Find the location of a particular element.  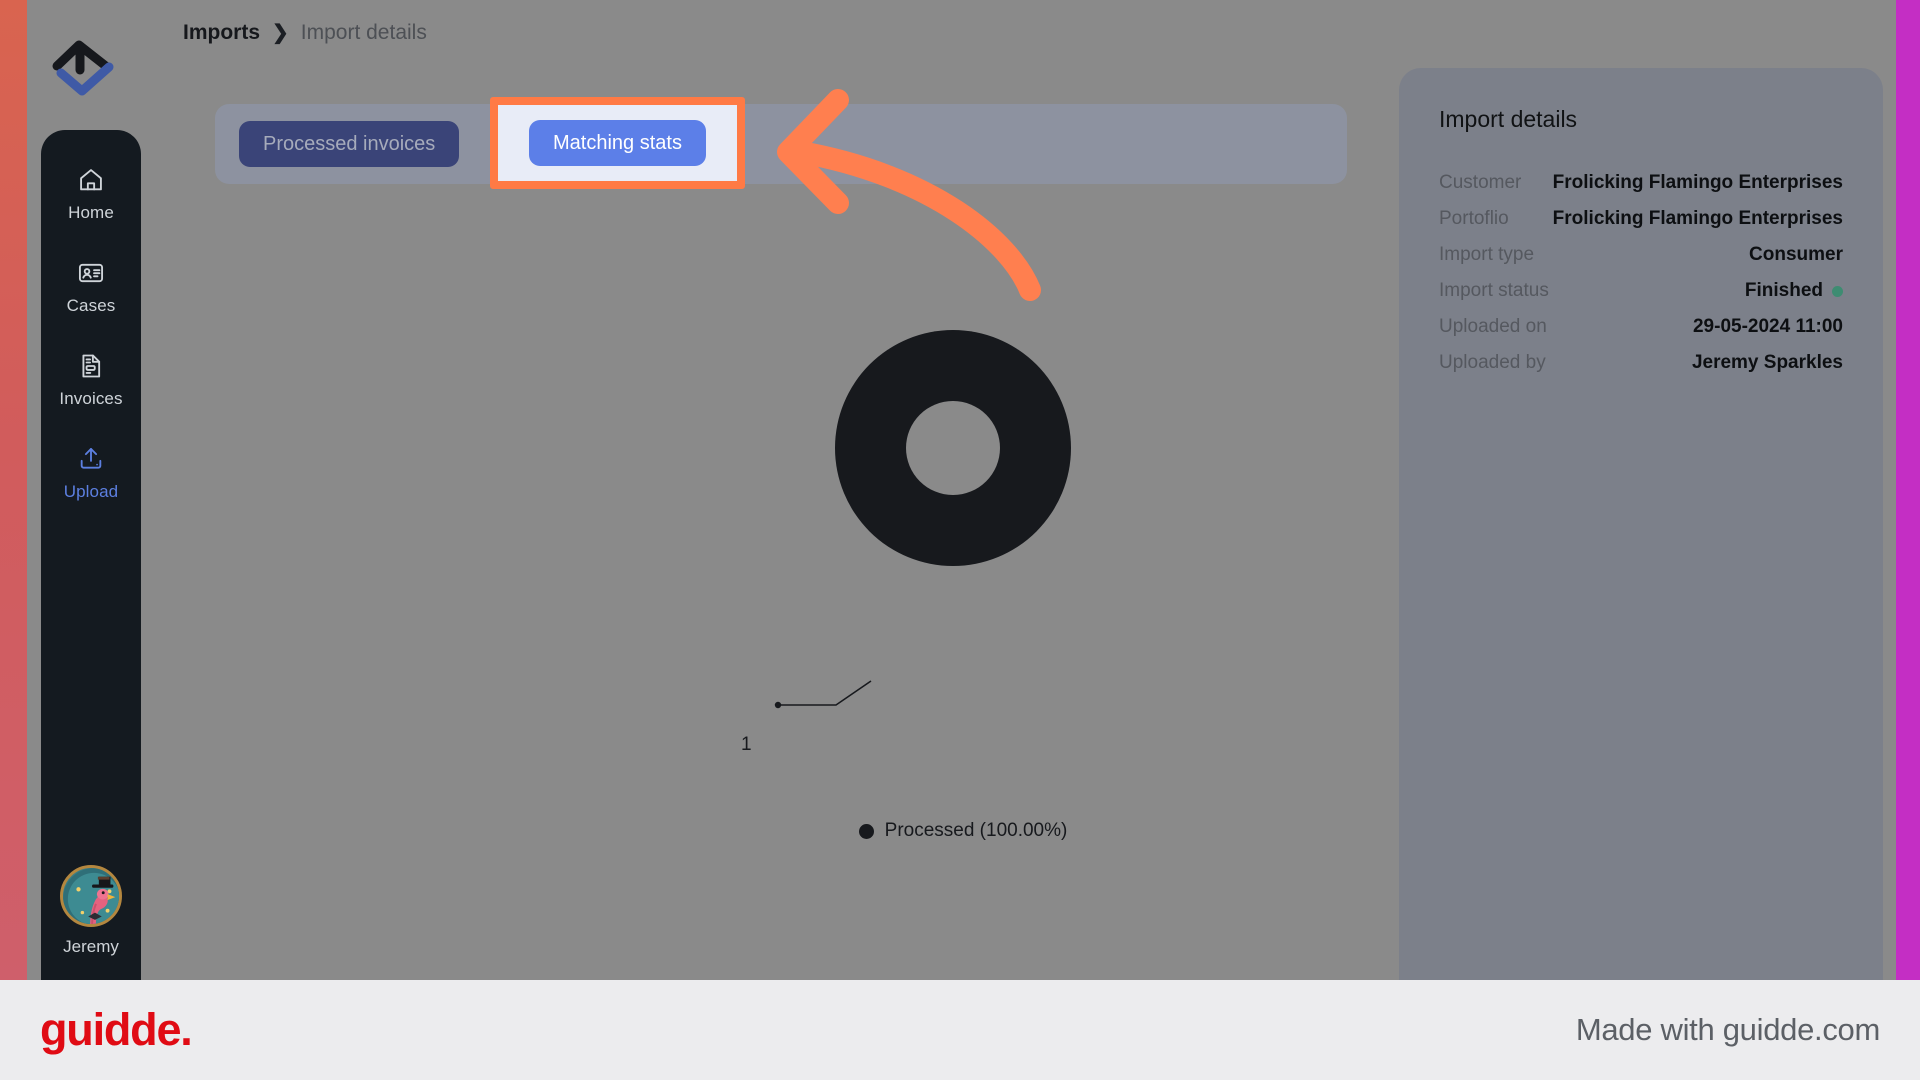

breadcrumb-leaf: Import details is located at coordinates (363, 32).